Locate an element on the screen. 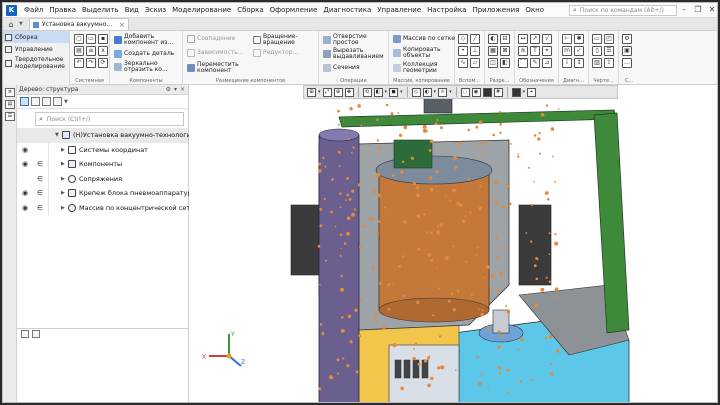  variables-icon: x is located at coordinates (103, 51).